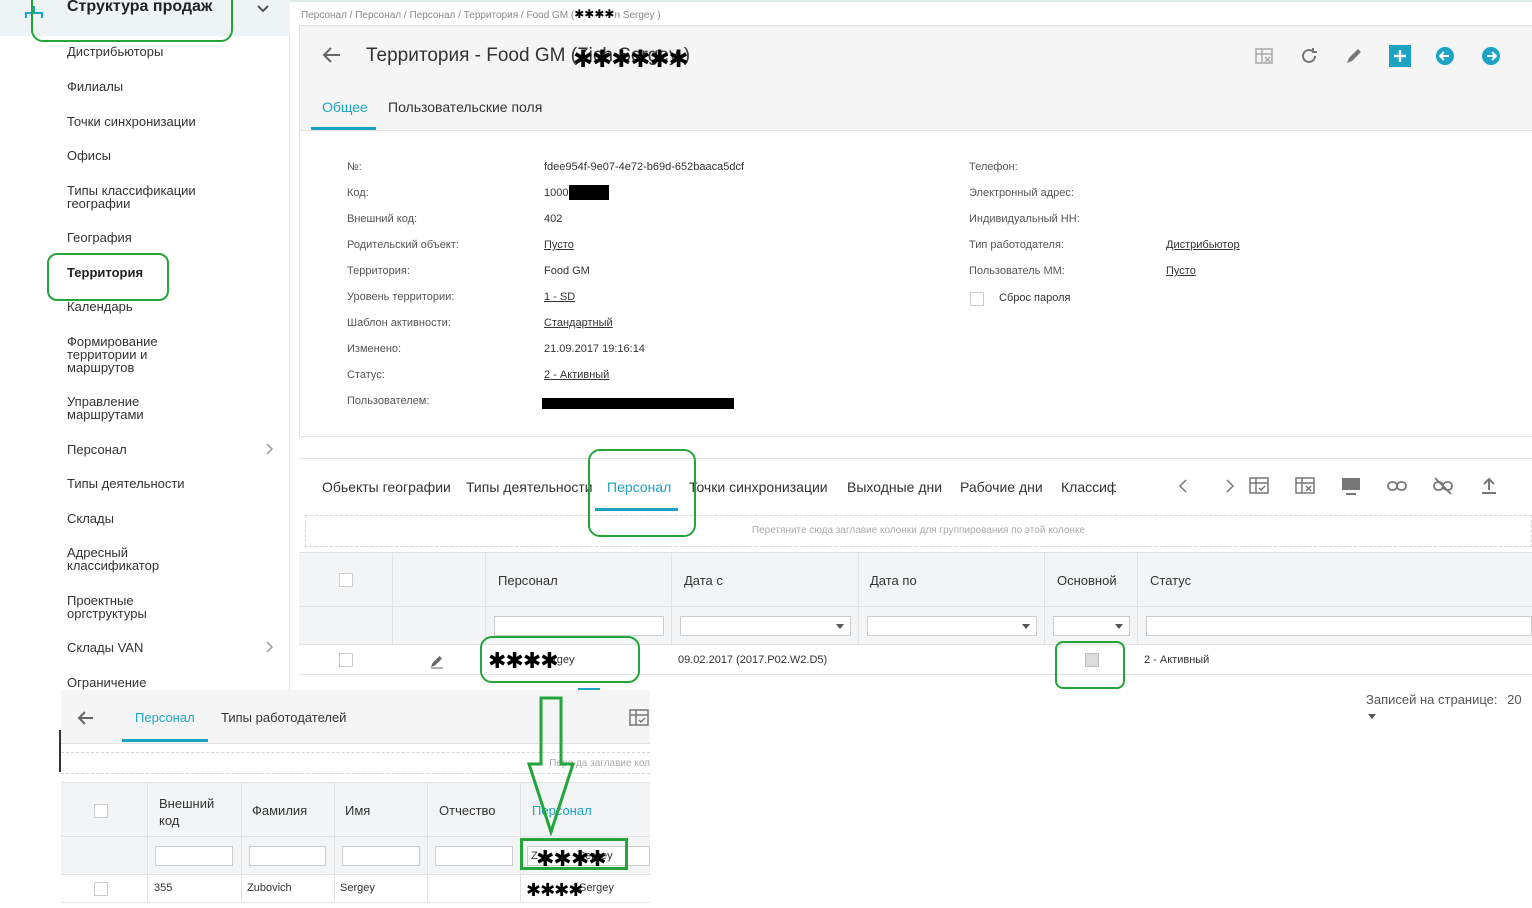  What do you see at coordinates (122, 354) in the screenshot?
I see `sidebar-item-territory-forming: Формирование территории и маршрутов` at bounding box center [122, 354].